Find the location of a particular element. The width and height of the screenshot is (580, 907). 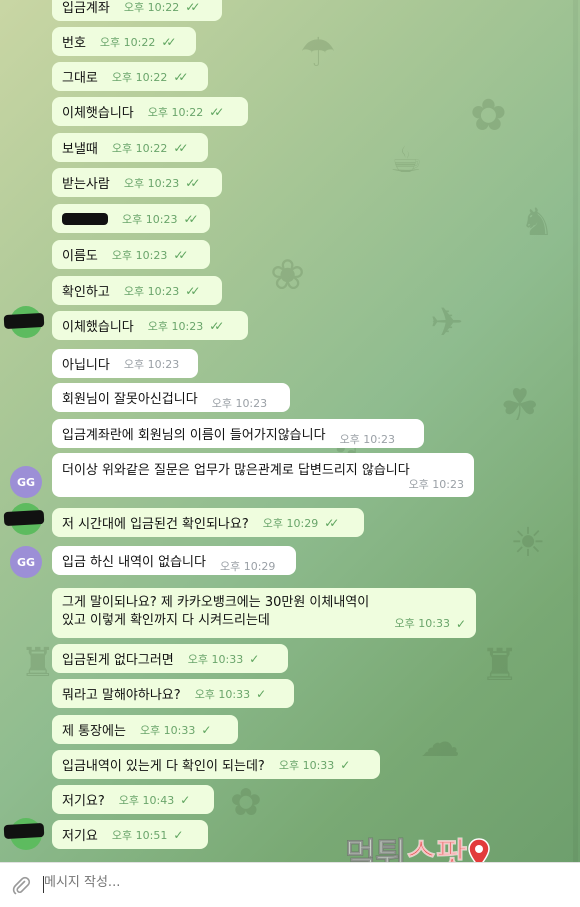

message-meta: 오후 10:29 ✓✓ is located at coordinates (301, 523).